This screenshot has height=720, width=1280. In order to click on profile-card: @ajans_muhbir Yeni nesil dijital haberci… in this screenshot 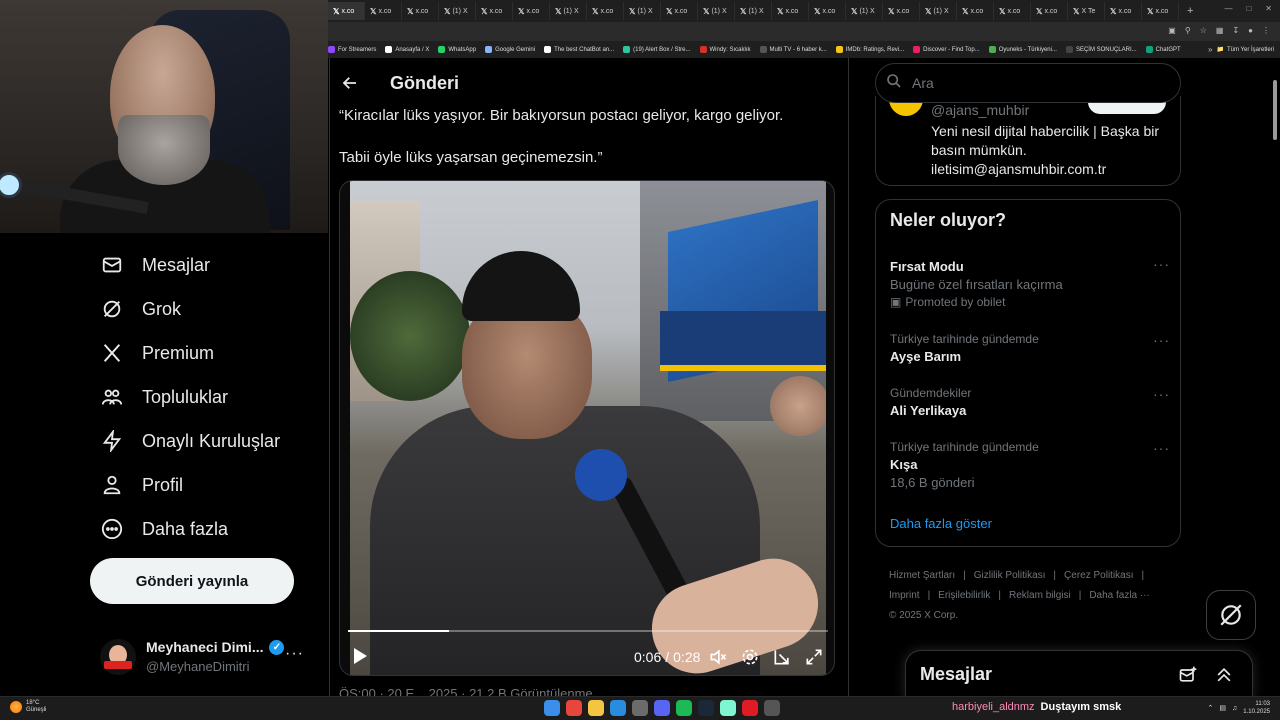, I will do `click(1028, 141)`.